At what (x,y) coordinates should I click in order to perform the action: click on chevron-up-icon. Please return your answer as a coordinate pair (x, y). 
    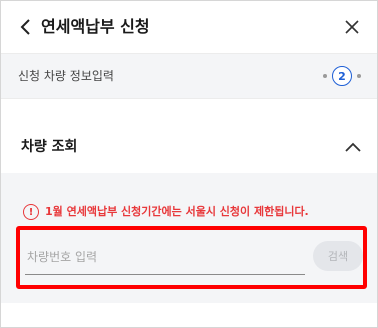
    Looking at the image, I should click on (353, 147).